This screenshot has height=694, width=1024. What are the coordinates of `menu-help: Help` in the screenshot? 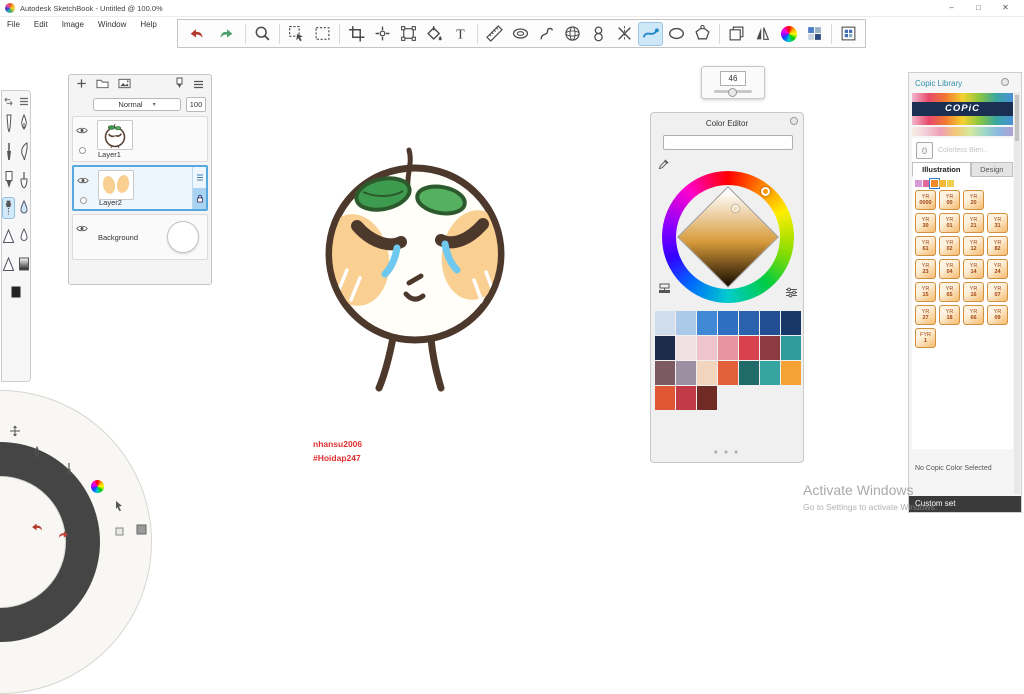 It's located at (148, 24).